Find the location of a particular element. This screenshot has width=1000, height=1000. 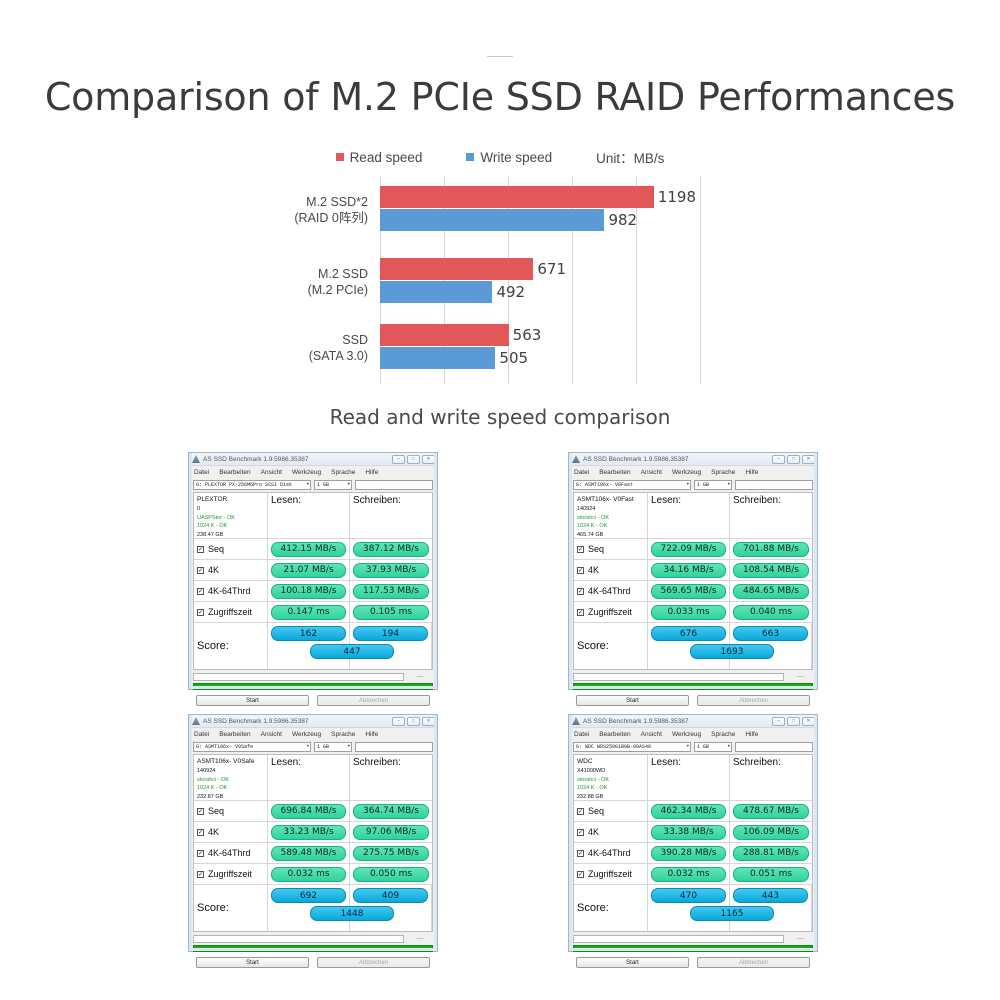

read-column-header-cell: Lesen: is located at coordinates (309, 515).